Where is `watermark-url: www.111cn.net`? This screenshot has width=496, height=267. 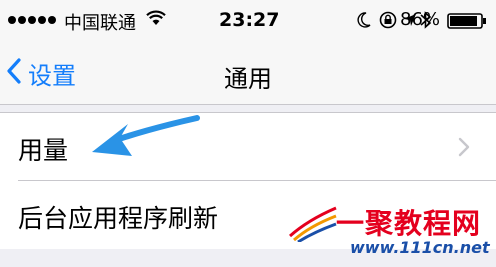
watermark-url: www.111cn.net is located at coordinates (420, 247).